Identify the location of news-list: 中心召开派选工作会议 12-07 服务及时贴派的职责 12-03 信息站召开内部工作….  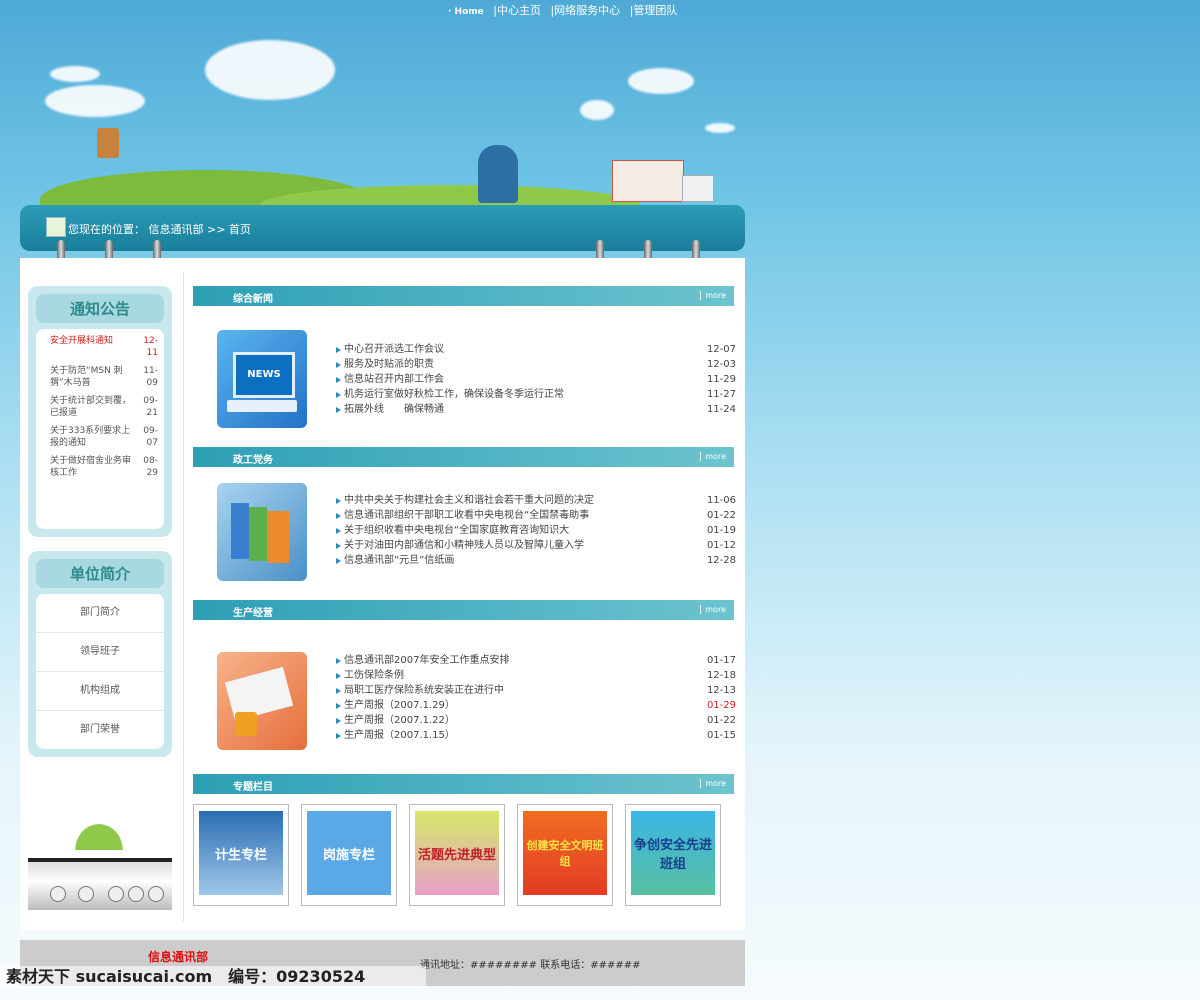
(536, 379).